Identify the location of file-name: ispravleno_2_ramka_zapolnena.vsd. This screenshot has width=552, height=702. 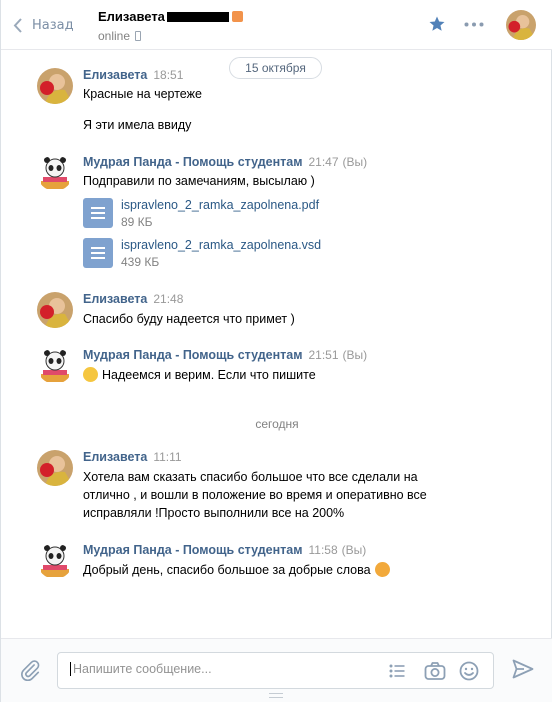
(221, 245).